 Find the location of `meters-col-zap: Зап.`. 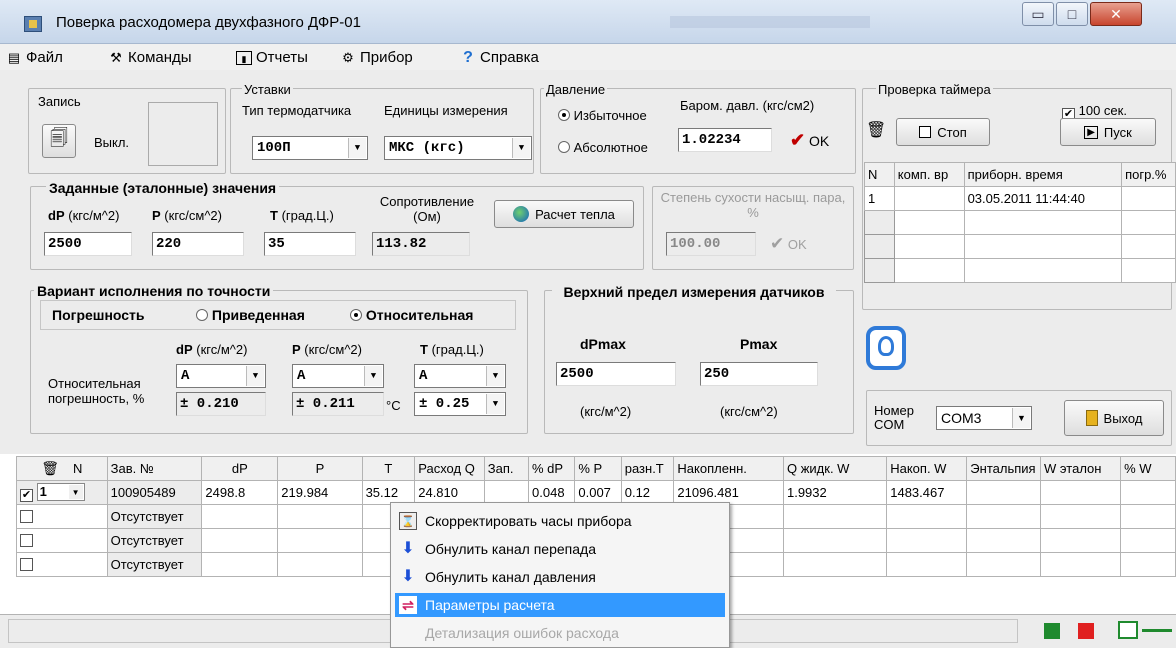

meters-col-zap: Зап. is located at coordinates (506, 468).